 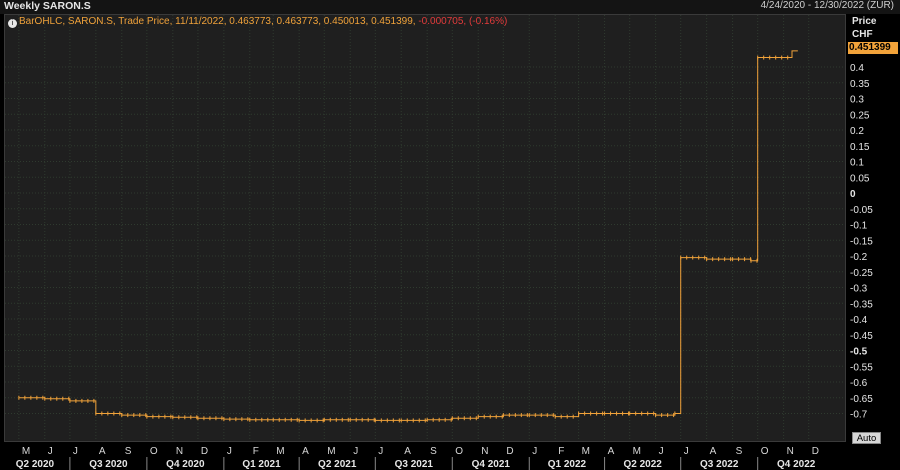 What do you see at coordinates (861, 367) in the screenshot?
I see `y-tick-label: -0.55` at bounding box center [861, 367].